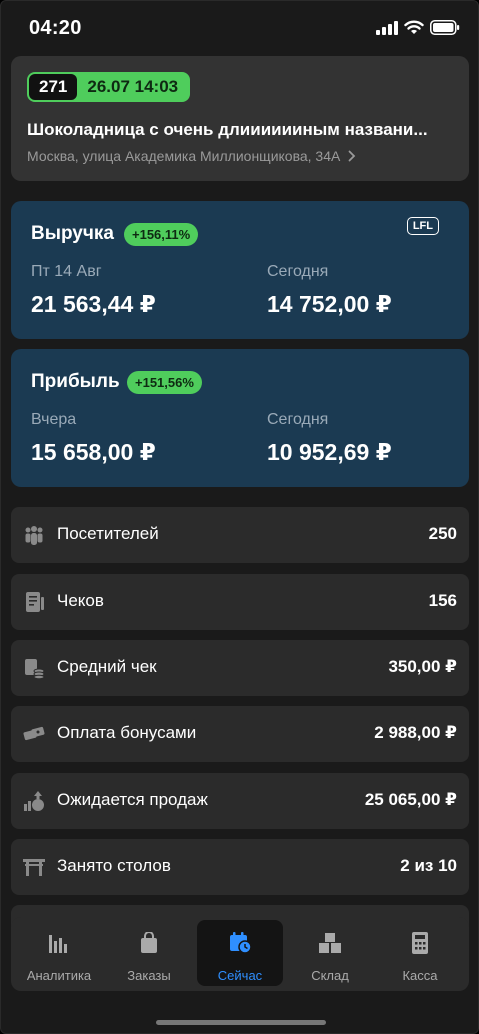  I want to click on tab-warehouse: Склад, so click(330, 953).